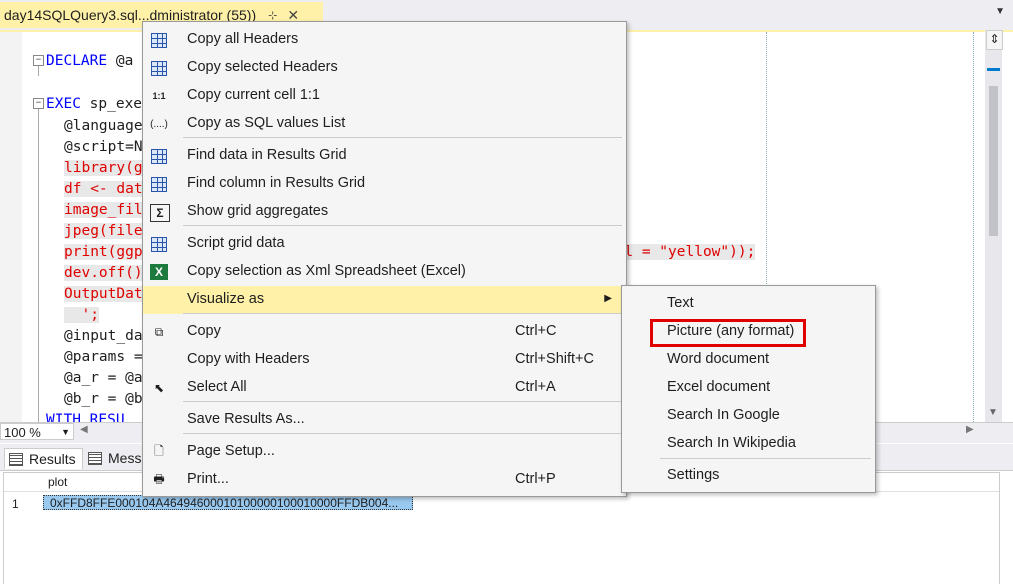 The height and width of the screenshot is (584, 1013). I want to click on menu-item-show-grid-aggregates: Σ Show grid aggregates, so click(384, 212).